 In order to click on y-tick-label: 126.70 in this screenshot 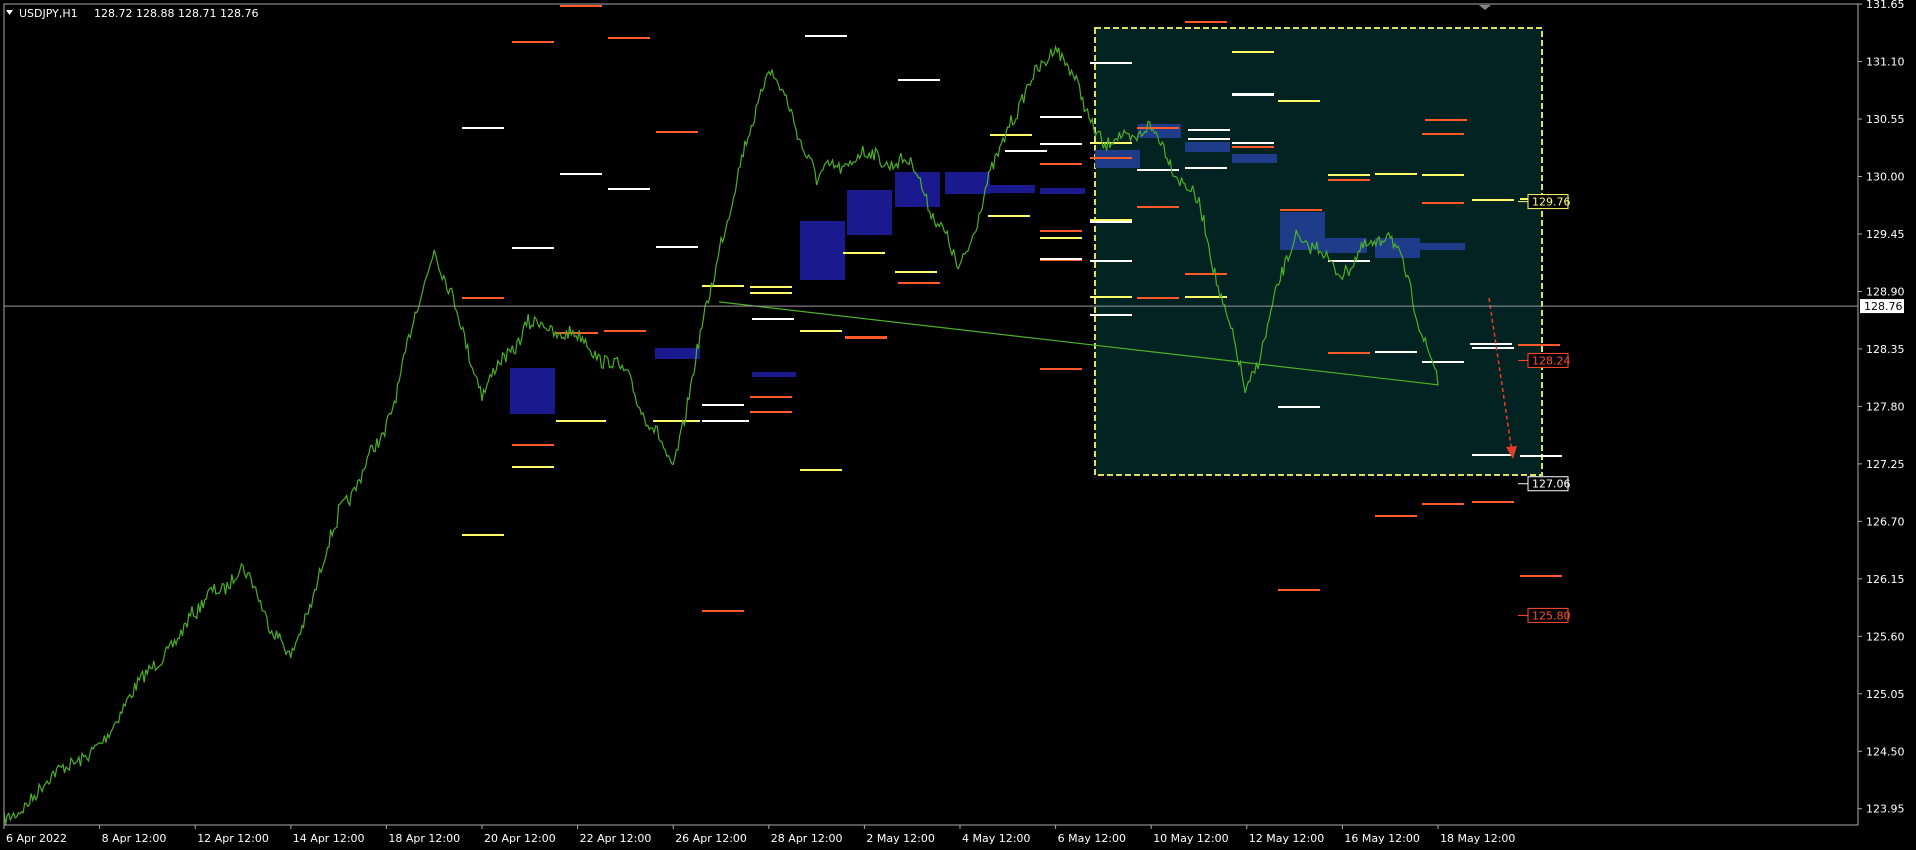, I will do `click(1885, 521)`.